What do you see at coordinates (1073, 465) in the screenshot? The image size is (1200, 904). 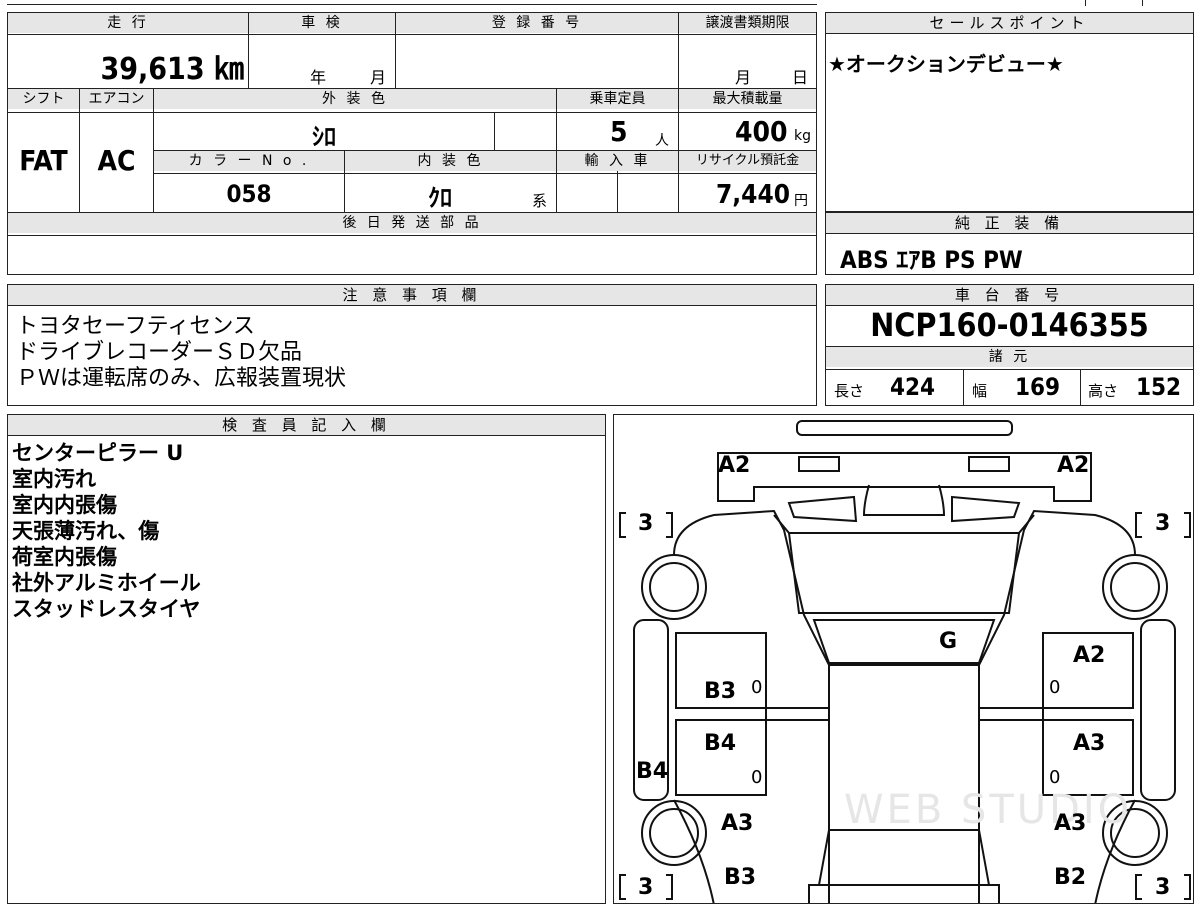 I see `mark-front-right: A2` at bounding box center [1073, 465].